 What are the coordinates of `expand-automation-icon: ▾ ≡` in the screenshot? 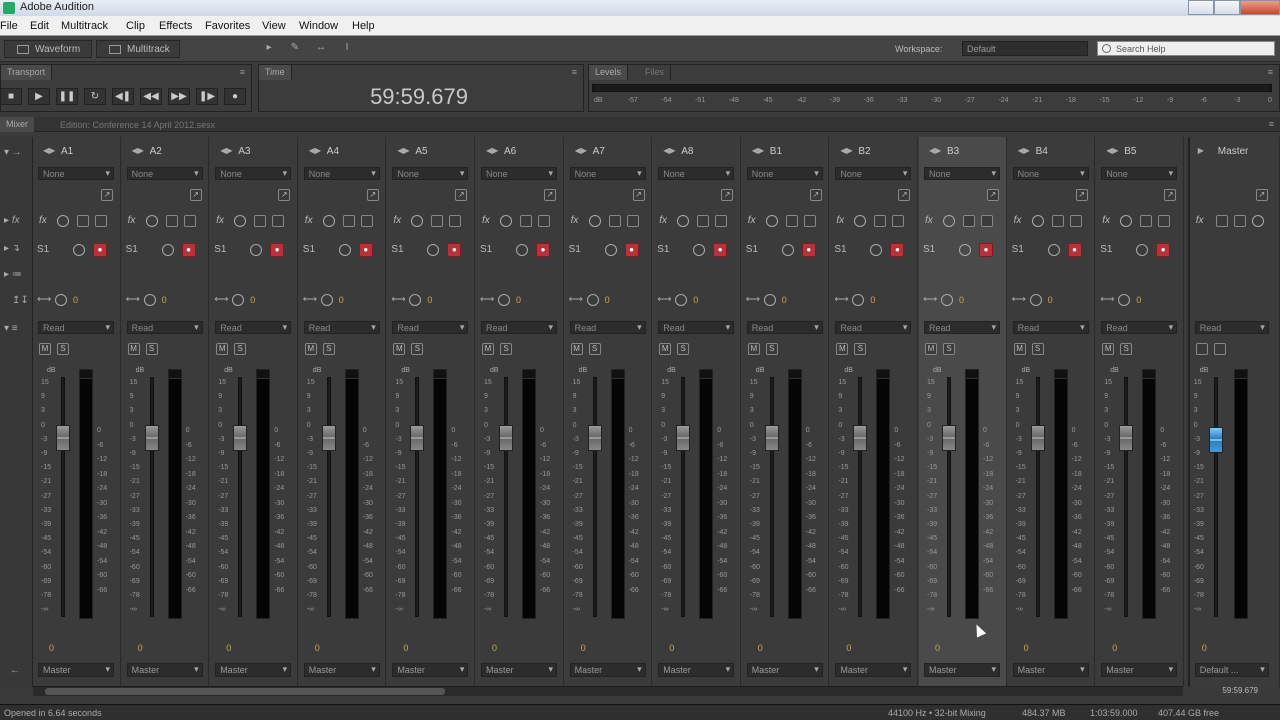 It's located at (11, 328).